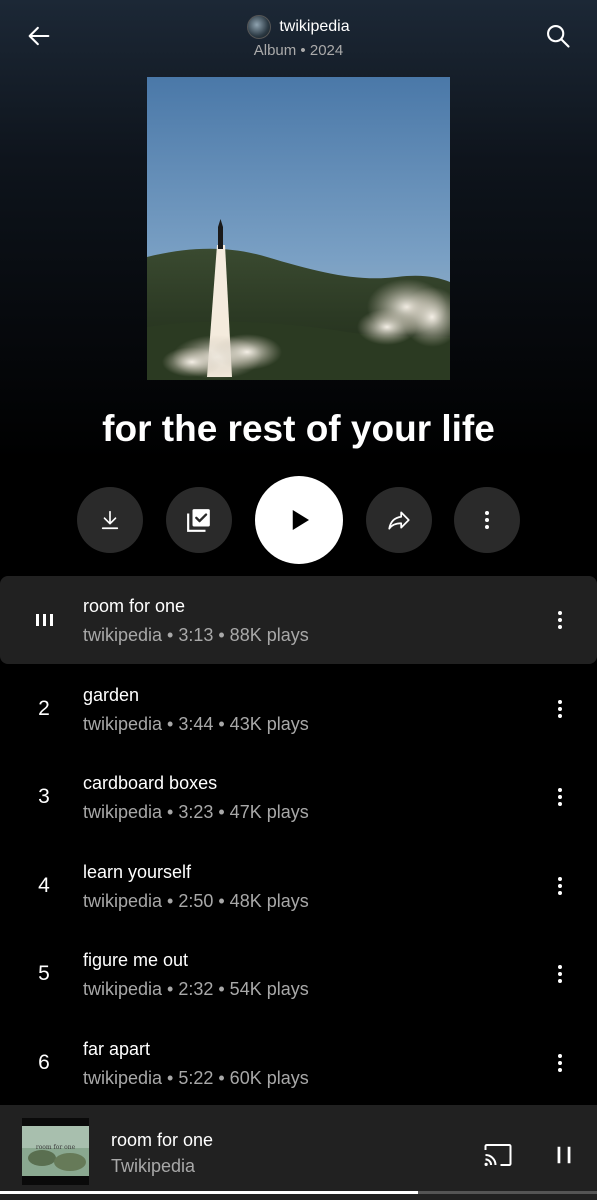  I want to click on playback-progress-bar, so click(298, 1192).